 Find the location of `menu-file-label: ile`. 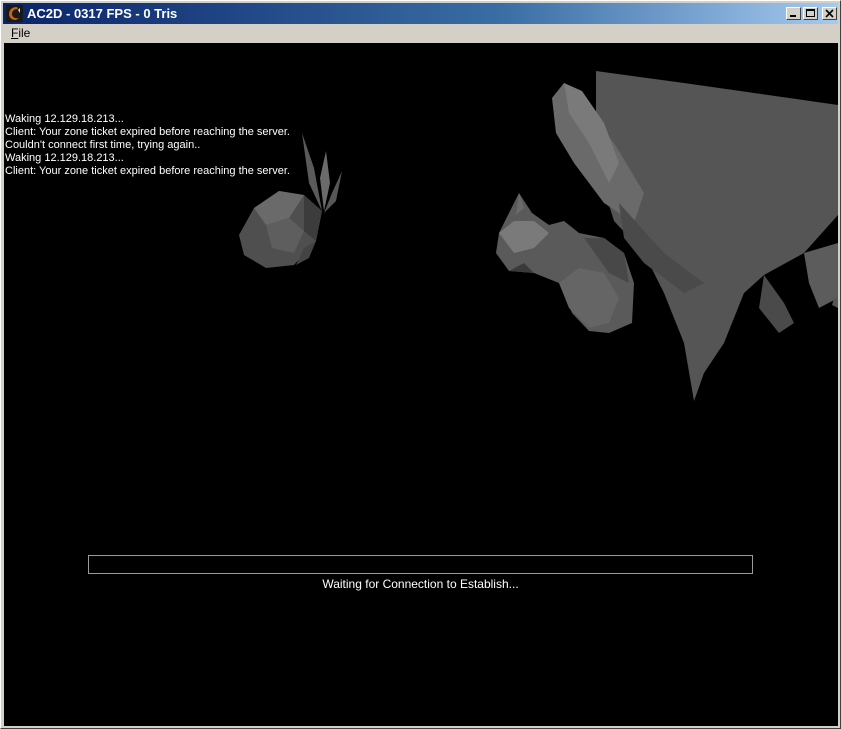

menu-file-label: ile is located at coordinates (24, 33).